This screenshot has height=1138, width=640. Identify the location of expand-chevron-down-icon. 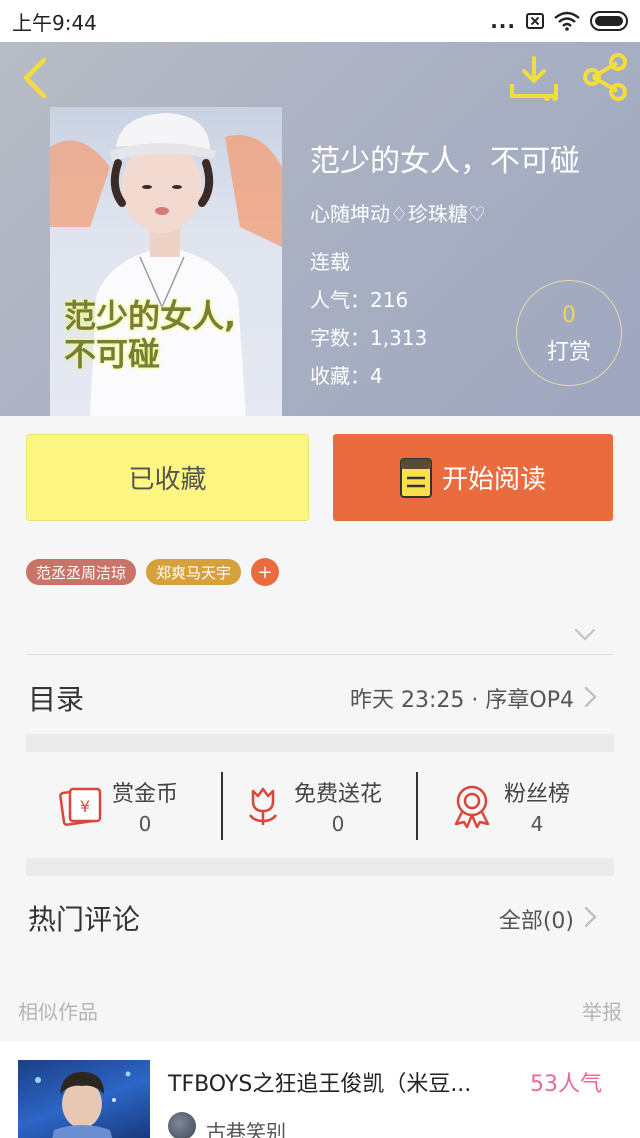
(585, 635).